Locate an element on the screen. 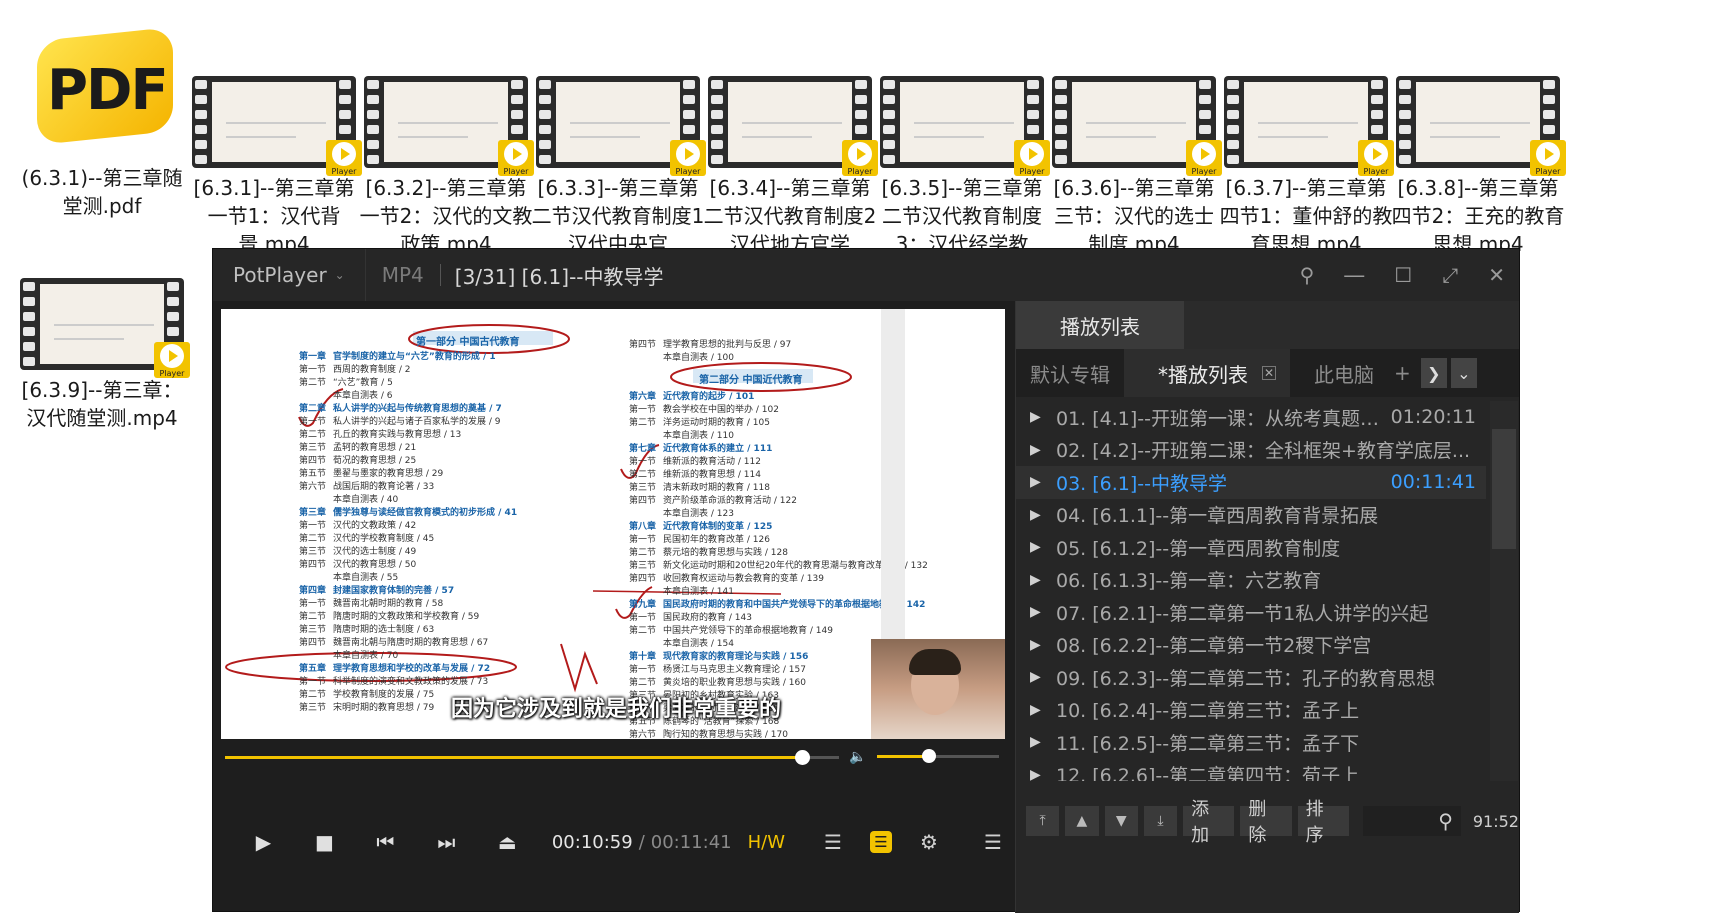  tab-playlist: *播放列表 ✕ is located at coordinates (1207, 373).